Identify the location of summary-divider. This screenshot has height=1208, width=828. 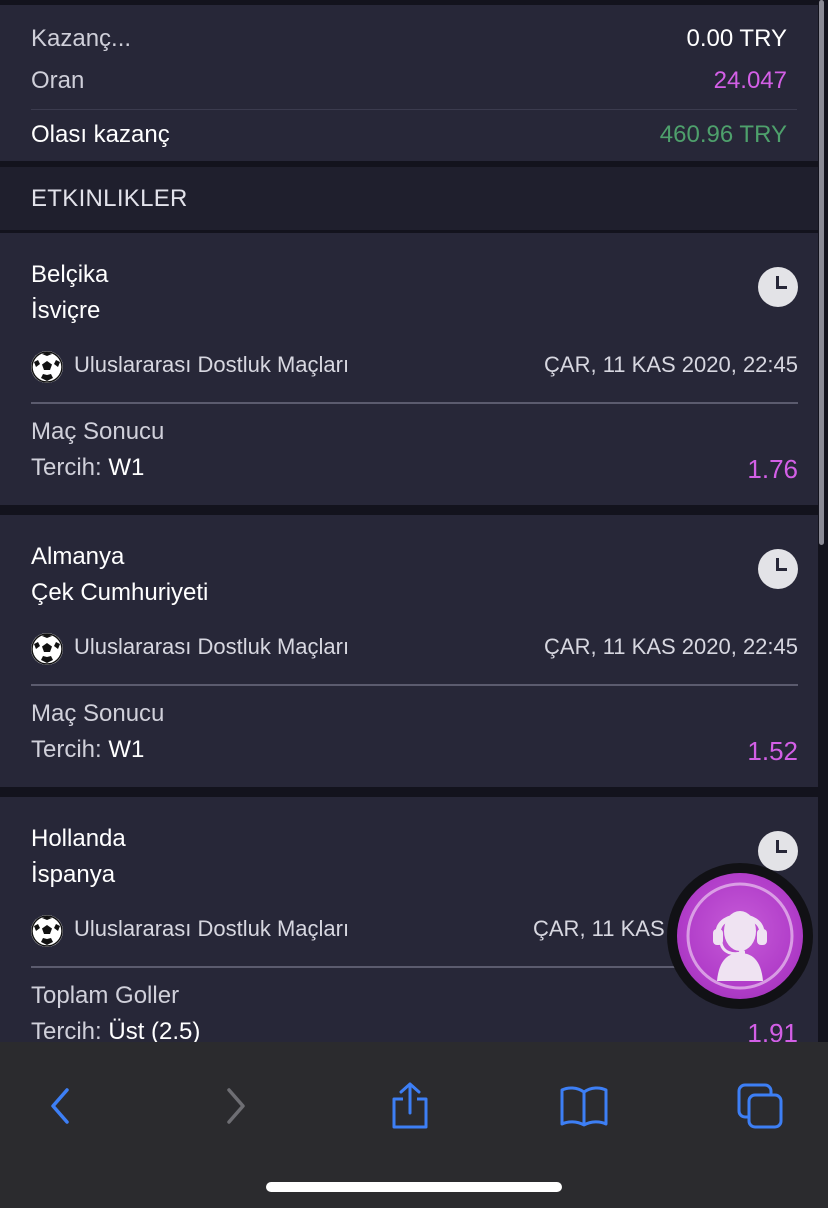
(414, 109).